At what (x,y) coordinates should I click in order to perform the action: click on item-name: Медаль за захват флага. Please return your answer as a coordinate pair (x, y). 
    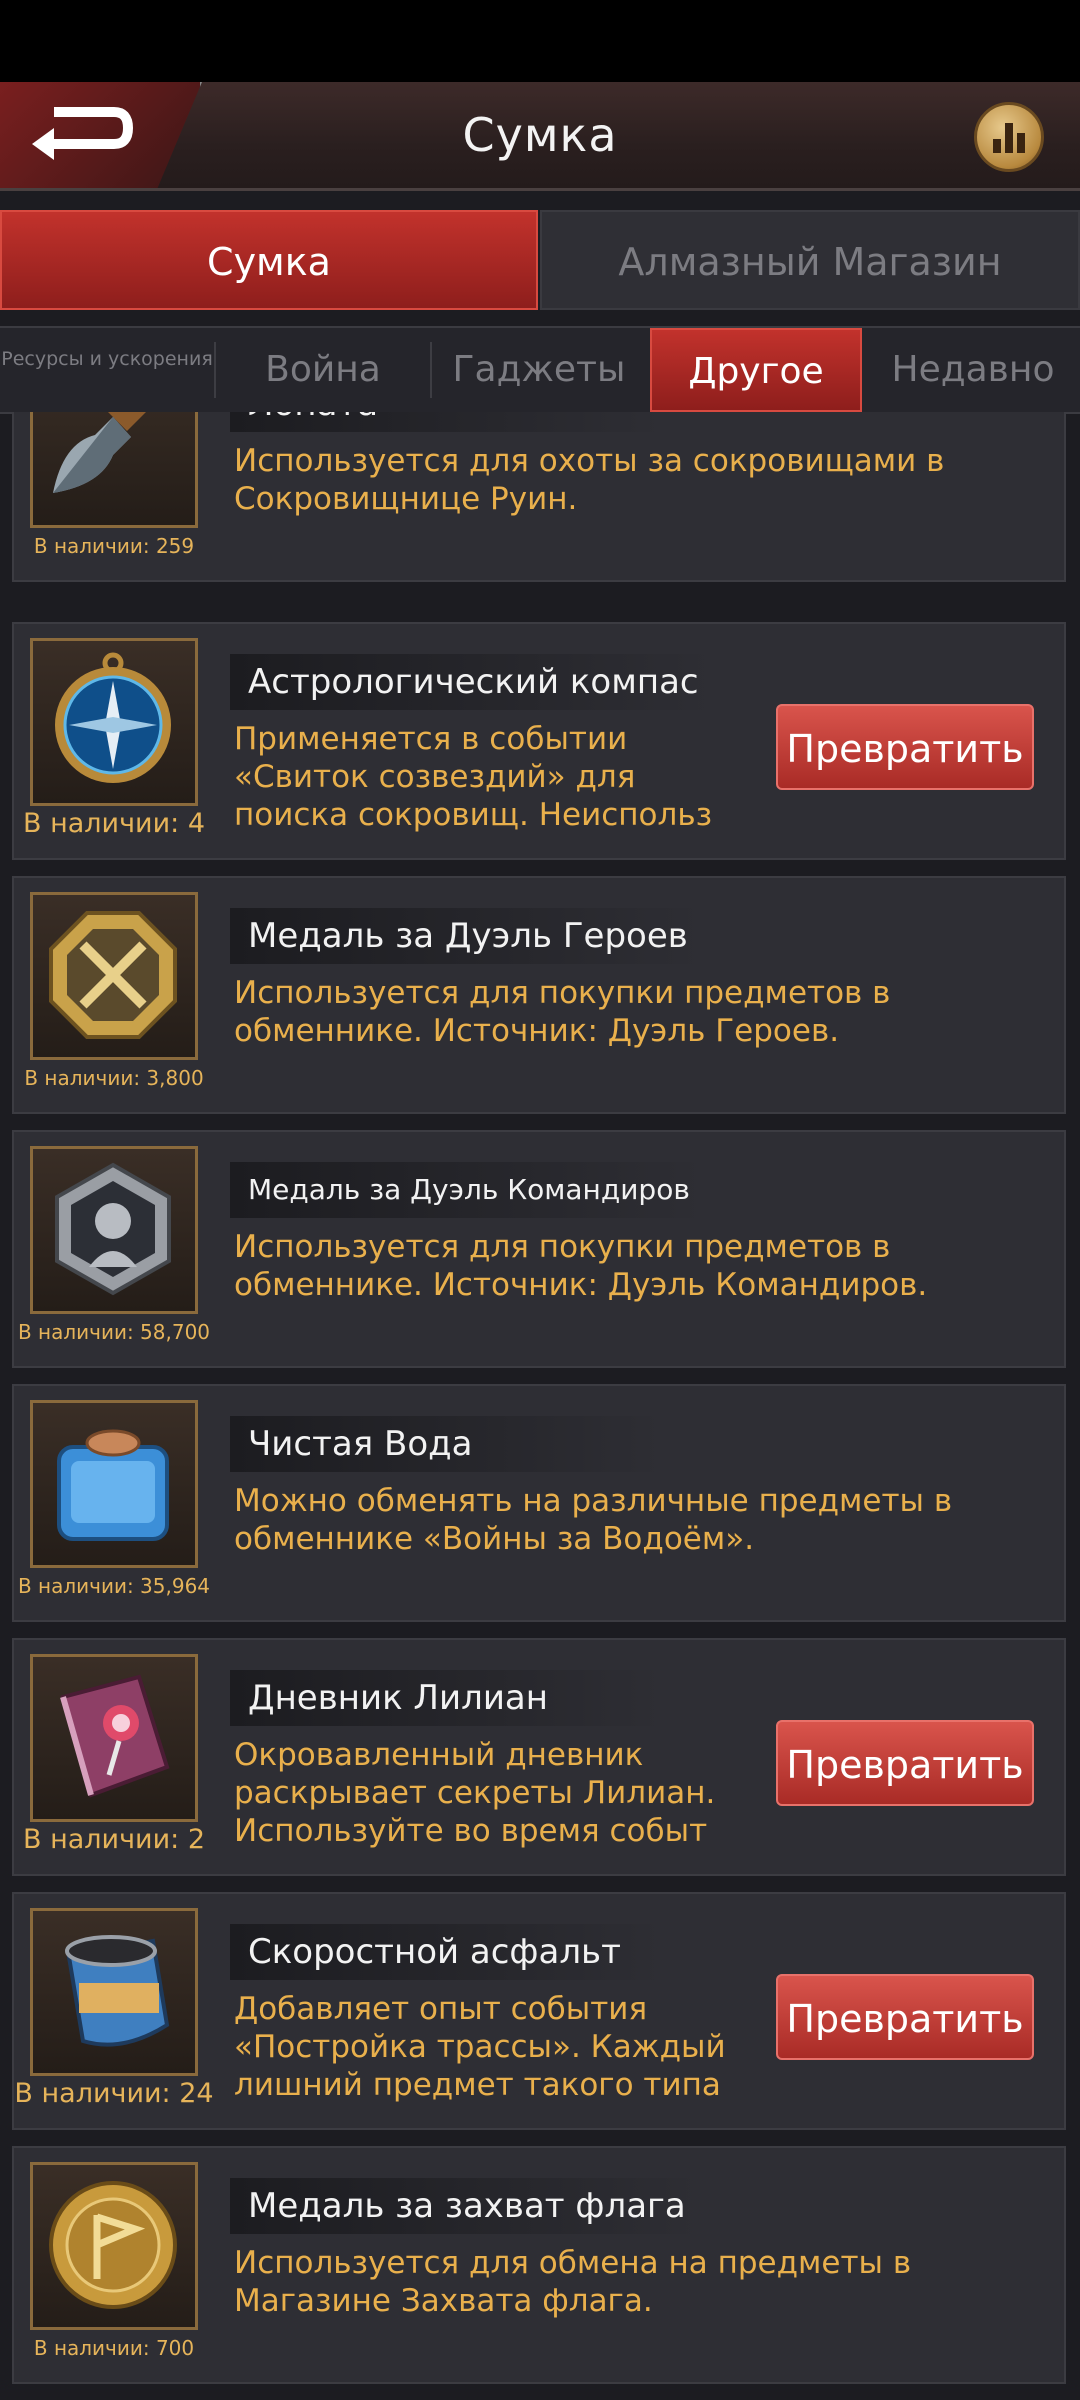
    Looking at the image, I should click on (467, 2206).